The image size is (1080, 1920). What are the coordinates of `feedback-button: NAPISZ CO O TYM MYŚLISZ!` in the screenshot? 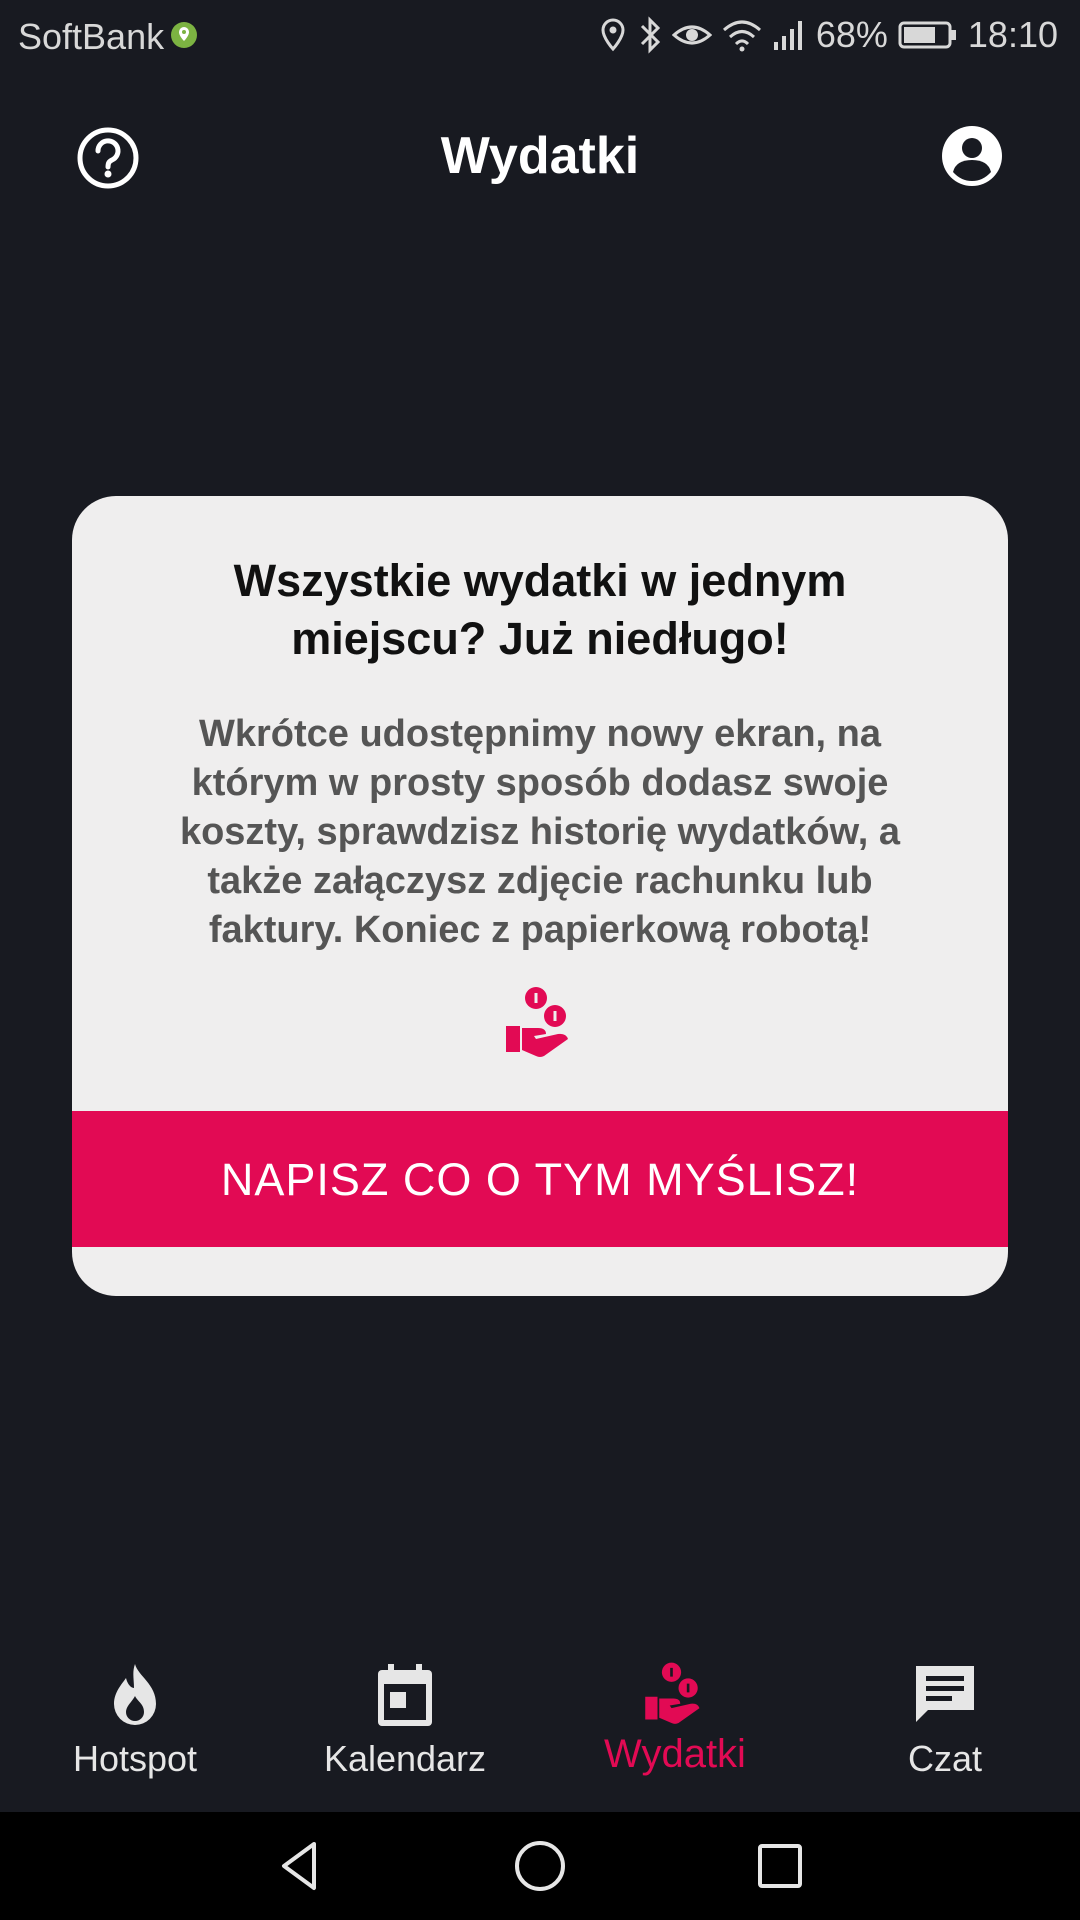 It's located at (540, 1179).